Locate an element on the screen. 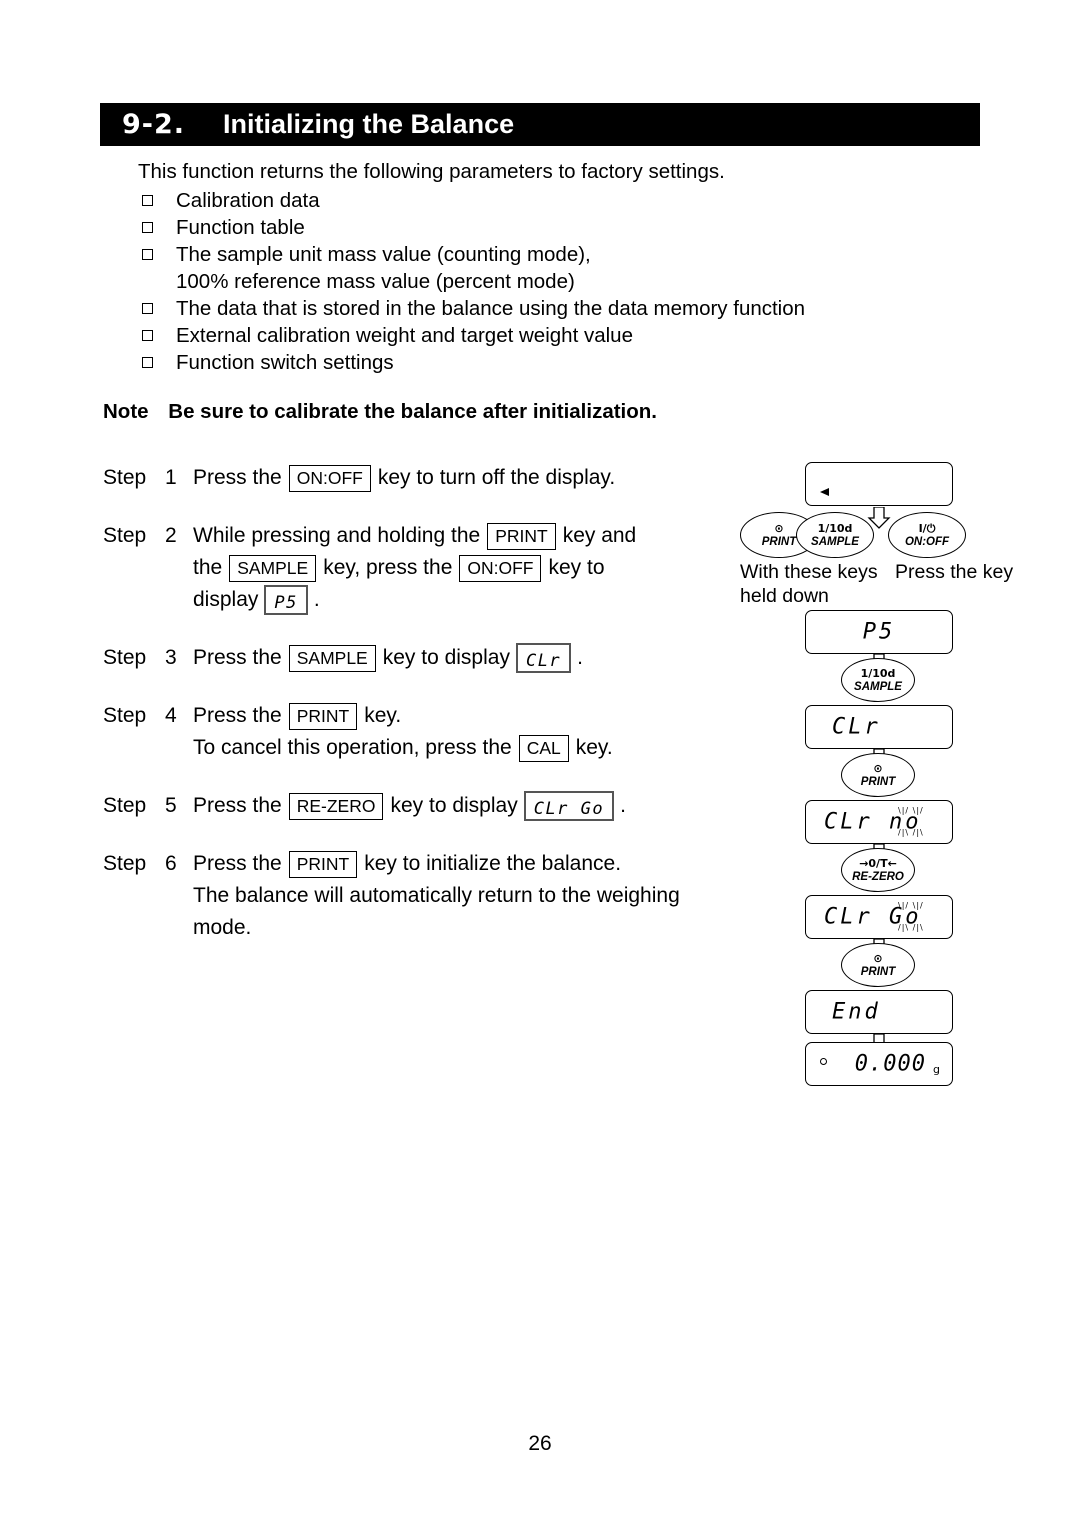 This screenshot has height=1527, width=1080. display-clr-text: CLr is located at coordinates (856, 727).